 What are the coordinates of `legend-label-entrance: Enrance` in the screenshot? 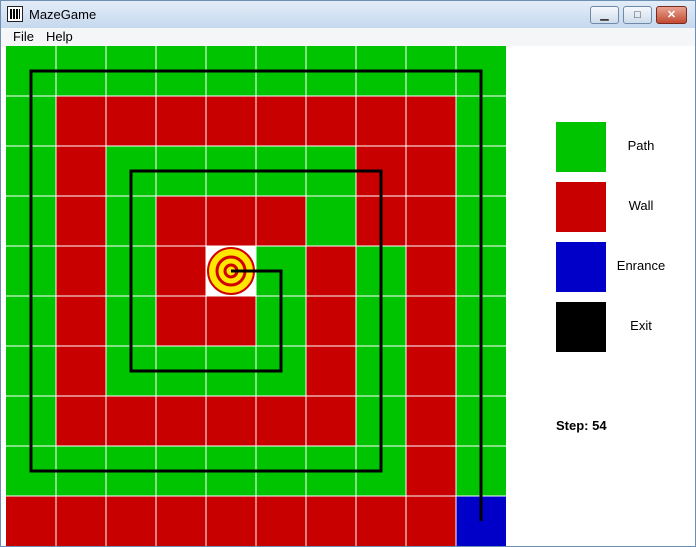 It's located at (641, 265).